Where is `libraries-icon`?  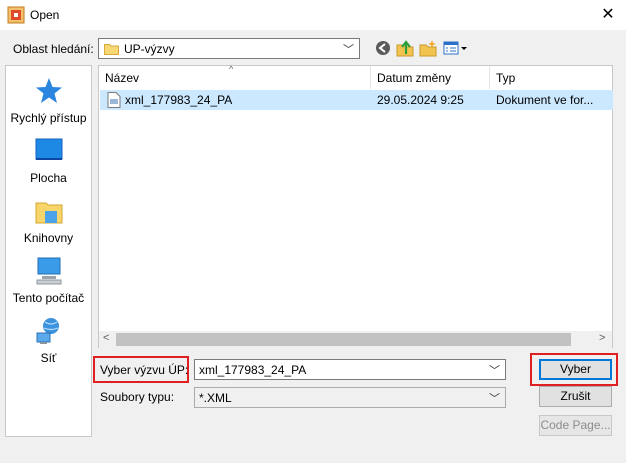
libraries-icon is located at coordinates (49, 213).